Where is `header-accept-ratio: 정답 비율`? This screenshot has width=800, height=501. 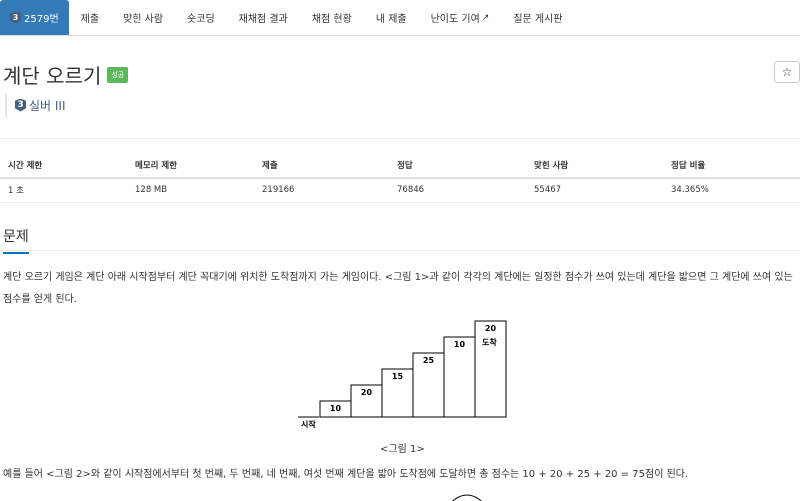 header-accept-ratio: 정답 비율 is located at coordinates (731, 166).